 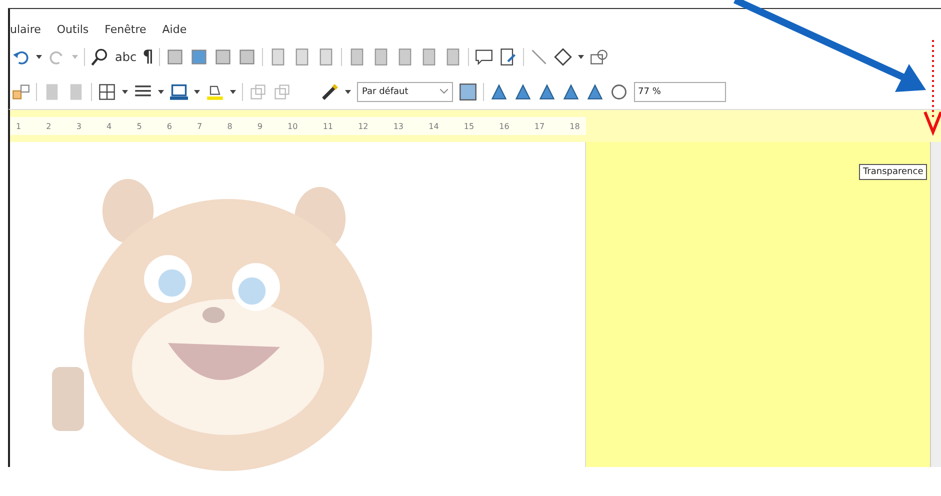 What do you see at coordinates (935, 304) in the screenshot?
I see `vertical-scrollbar` at bounding box center [935, 304].